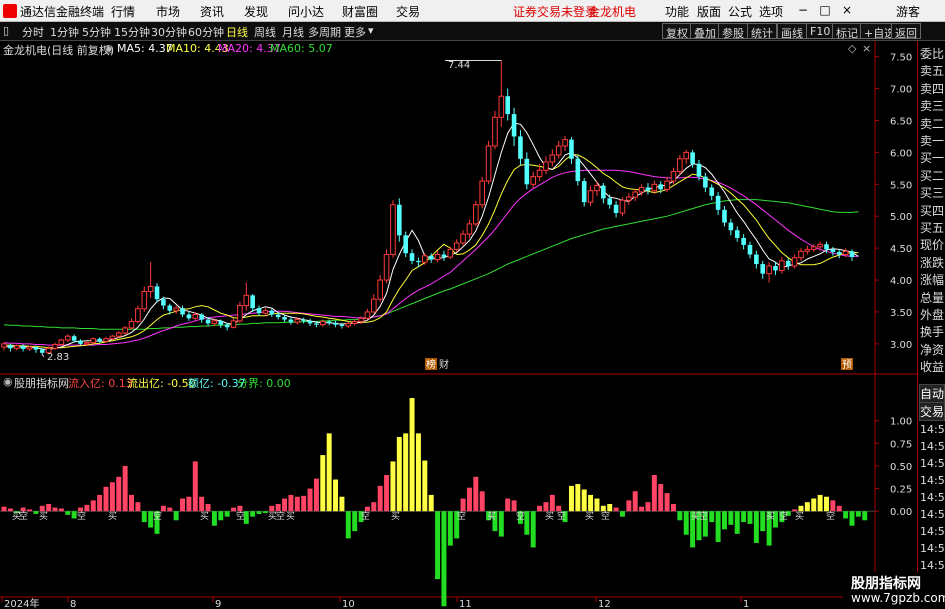  Describe the element at coordinates (740, 11) in the screenshot. I see `menu-formula: 公式` at that location.